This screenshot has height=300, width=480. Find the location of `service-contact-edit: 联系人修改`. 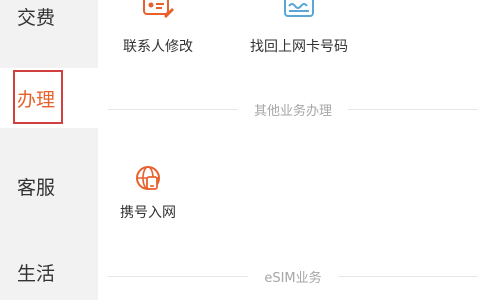

service-contact-edit: 联系人修改 is located at coordinates (158, 28).